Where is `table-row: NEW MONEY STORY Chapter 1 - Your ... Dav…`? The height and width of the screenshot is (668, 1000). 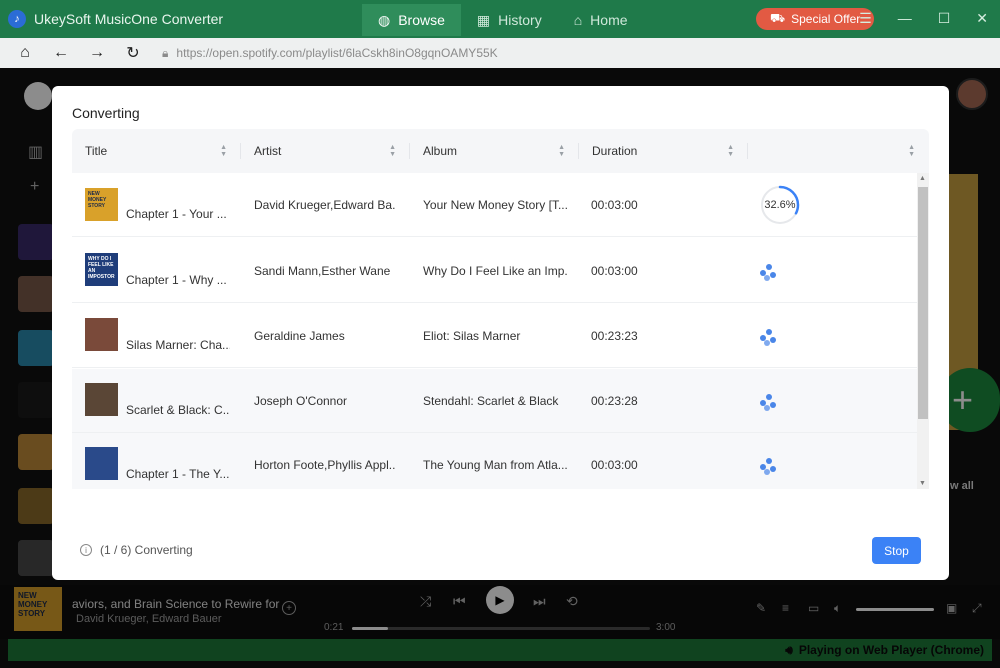
table-row: NEW MONEY STORY Chapter 1 - Your ... Dav… is located at coordinates (494, 205).